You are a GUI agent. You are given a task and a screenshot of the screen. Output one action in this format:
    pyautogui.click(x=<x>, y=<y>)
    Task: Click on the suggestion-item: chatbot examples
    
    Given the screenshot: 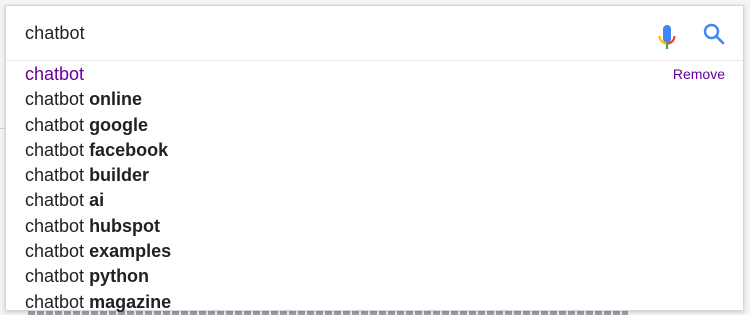 What is the action you would take?
    pyautogui.click(x=374, y=251)
    